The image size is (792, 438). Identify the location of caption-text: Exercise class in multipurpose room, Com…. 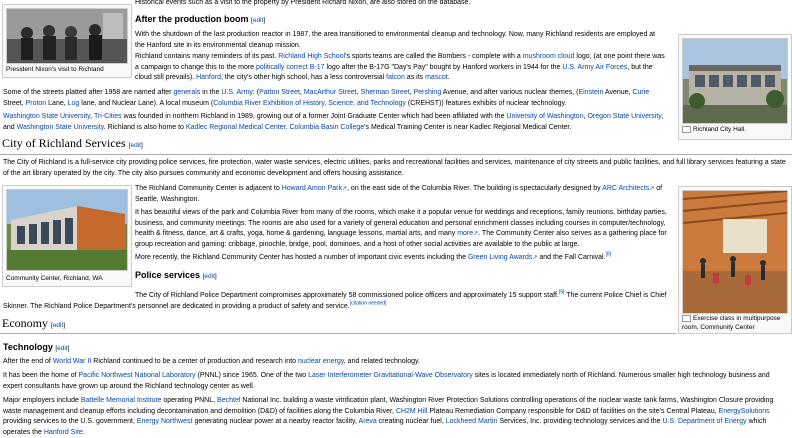
(731, 323).